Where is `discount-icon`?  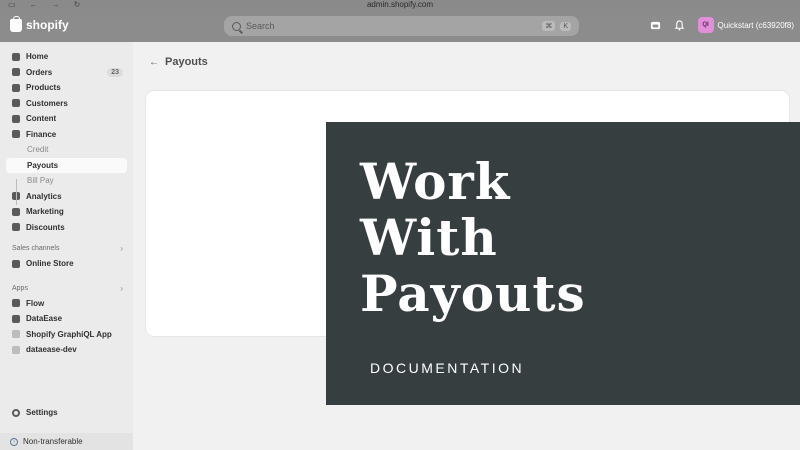
discount-icon is located at coordinates (16, 227).